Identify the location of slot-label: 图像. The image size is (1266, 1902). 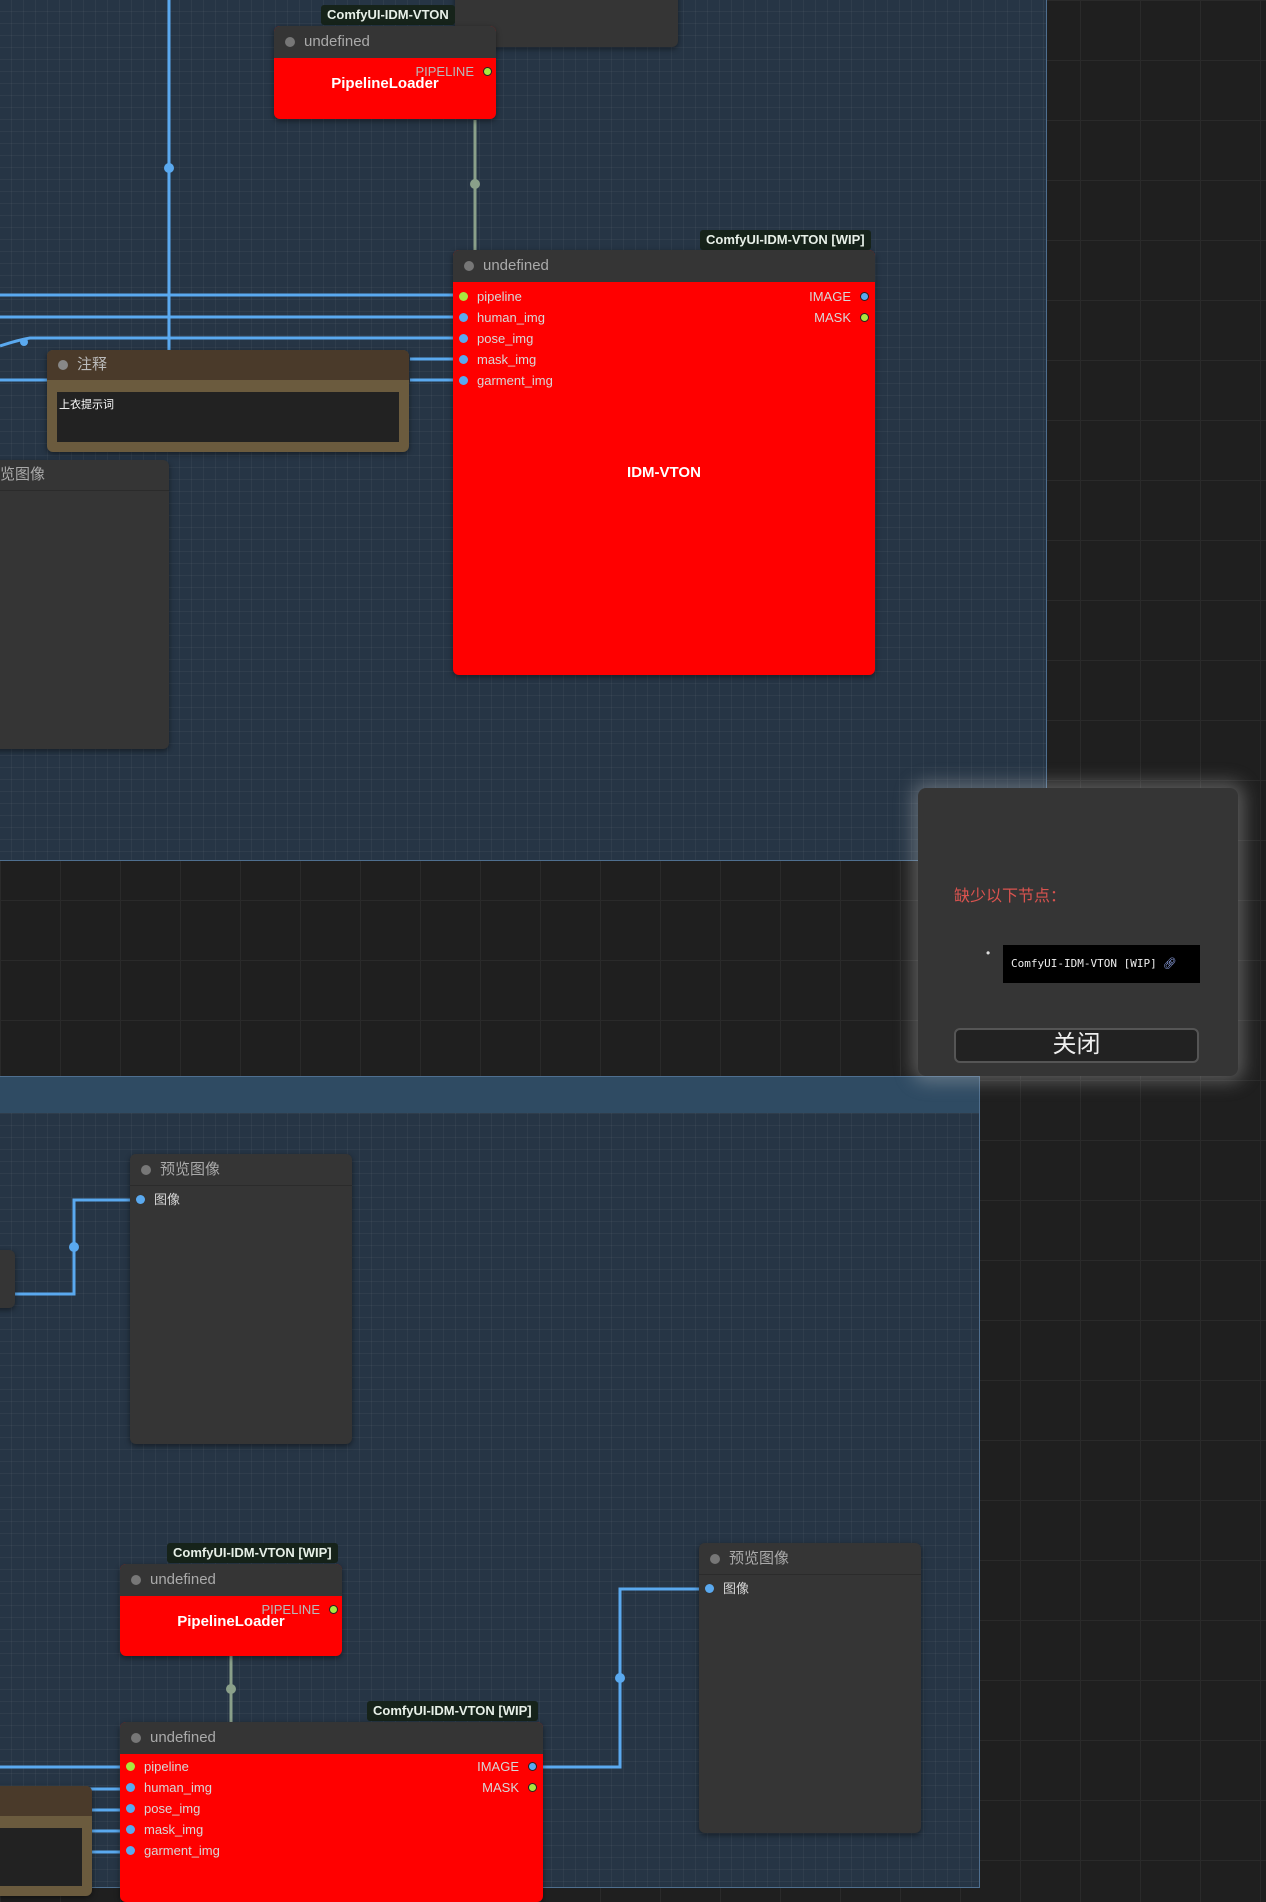
(736, 1588).